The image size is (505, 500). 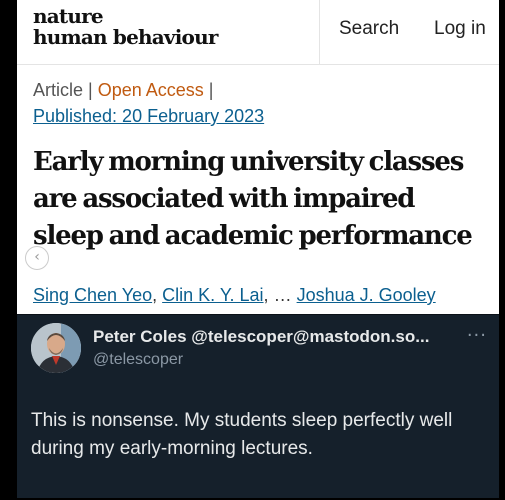 What do you see at coordinates (92, 295) in the screenshot?
I see `author-link: Sing Chen Yeo` at bounding box center [92, 295].